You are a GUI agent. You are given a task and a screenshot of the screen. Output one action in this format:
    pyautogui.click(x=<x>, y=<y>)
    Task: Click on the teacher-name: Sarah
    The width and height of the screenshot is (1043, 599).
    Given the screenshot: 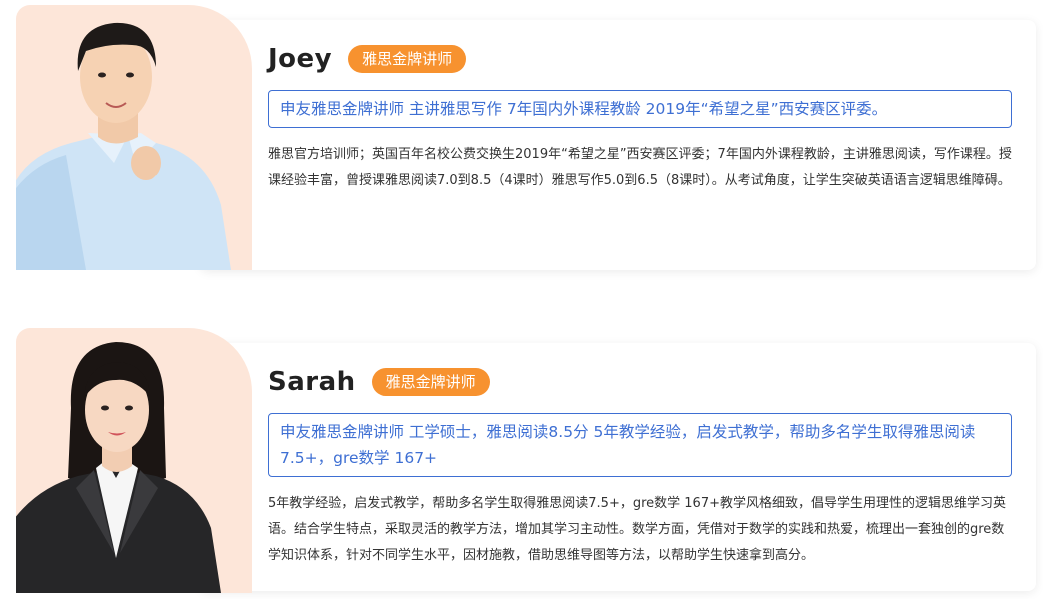 What is the action you would take?
    pyautogui.click(x=312, y=382)
    